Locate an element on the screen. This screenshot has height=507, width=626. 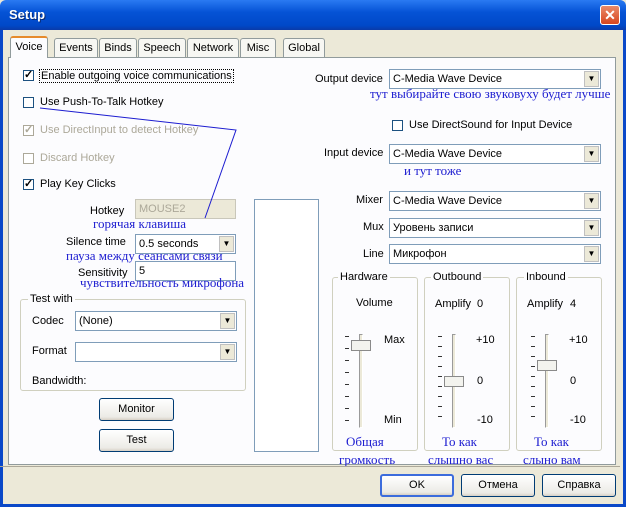
annotation-lines is located at coordinates (138, 163).